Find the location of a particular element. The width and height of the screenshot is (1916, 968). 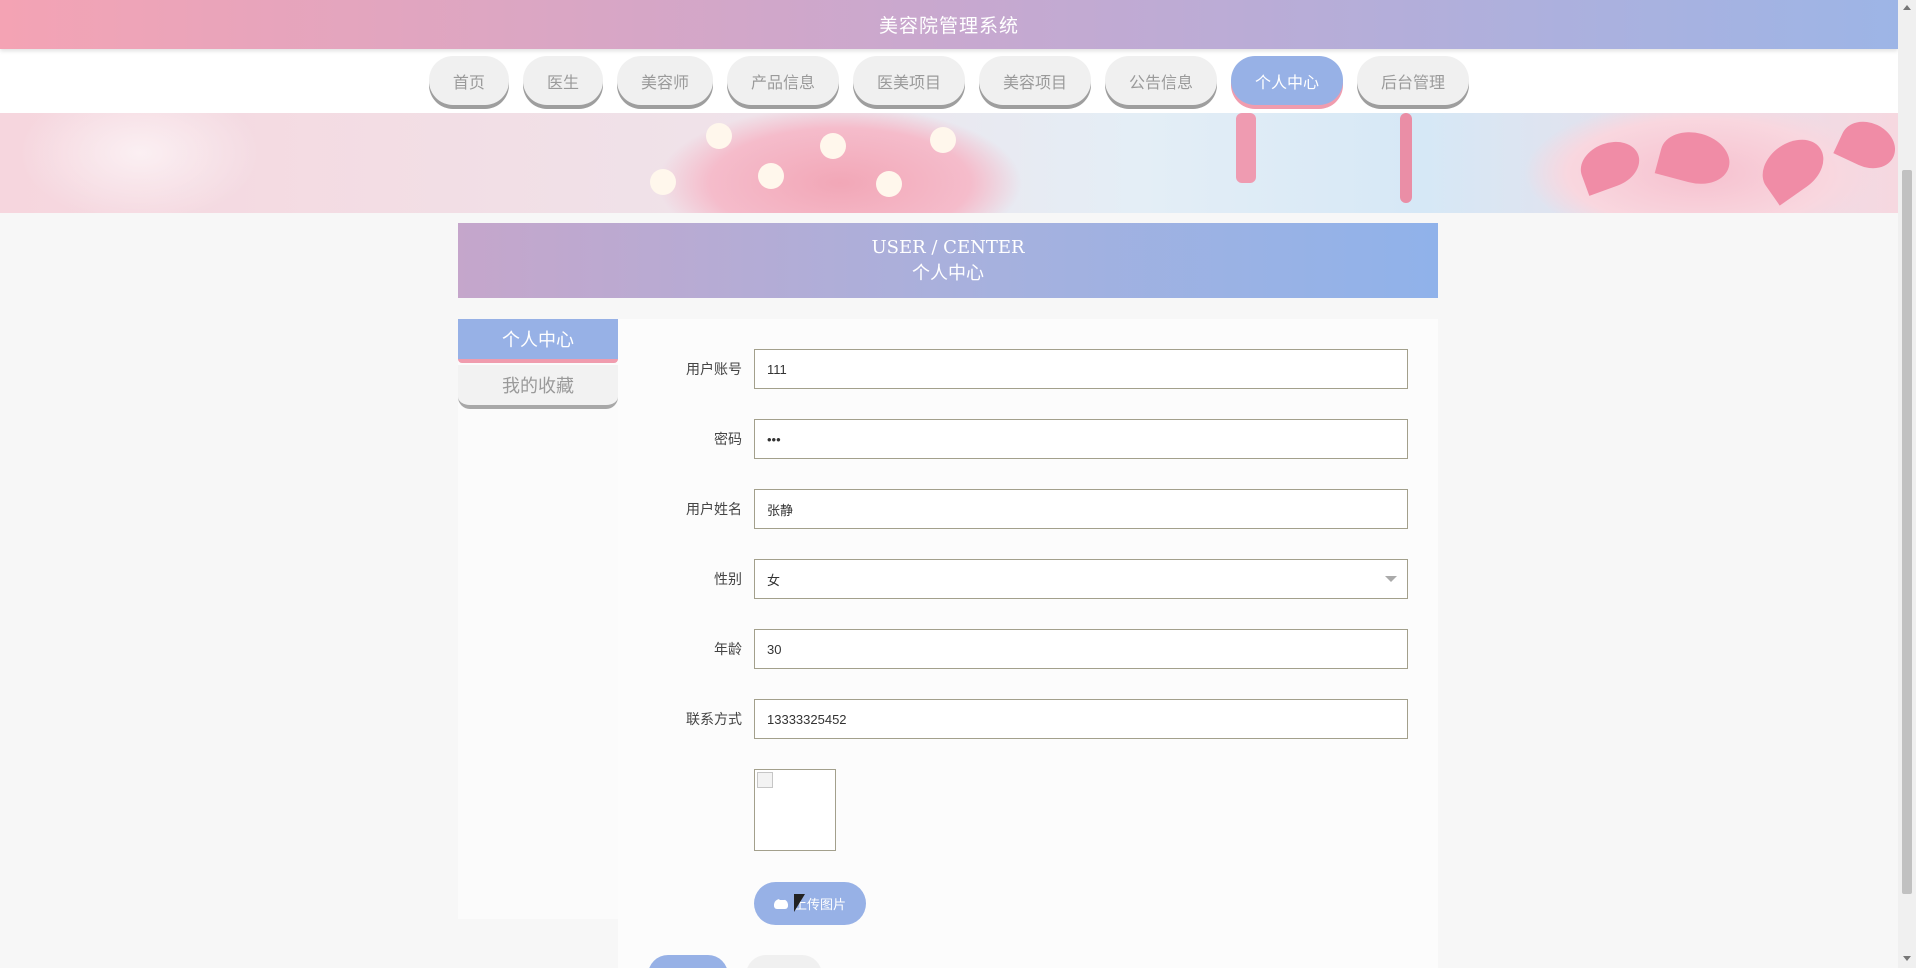

reset-button is located at coordinates (784, 961).